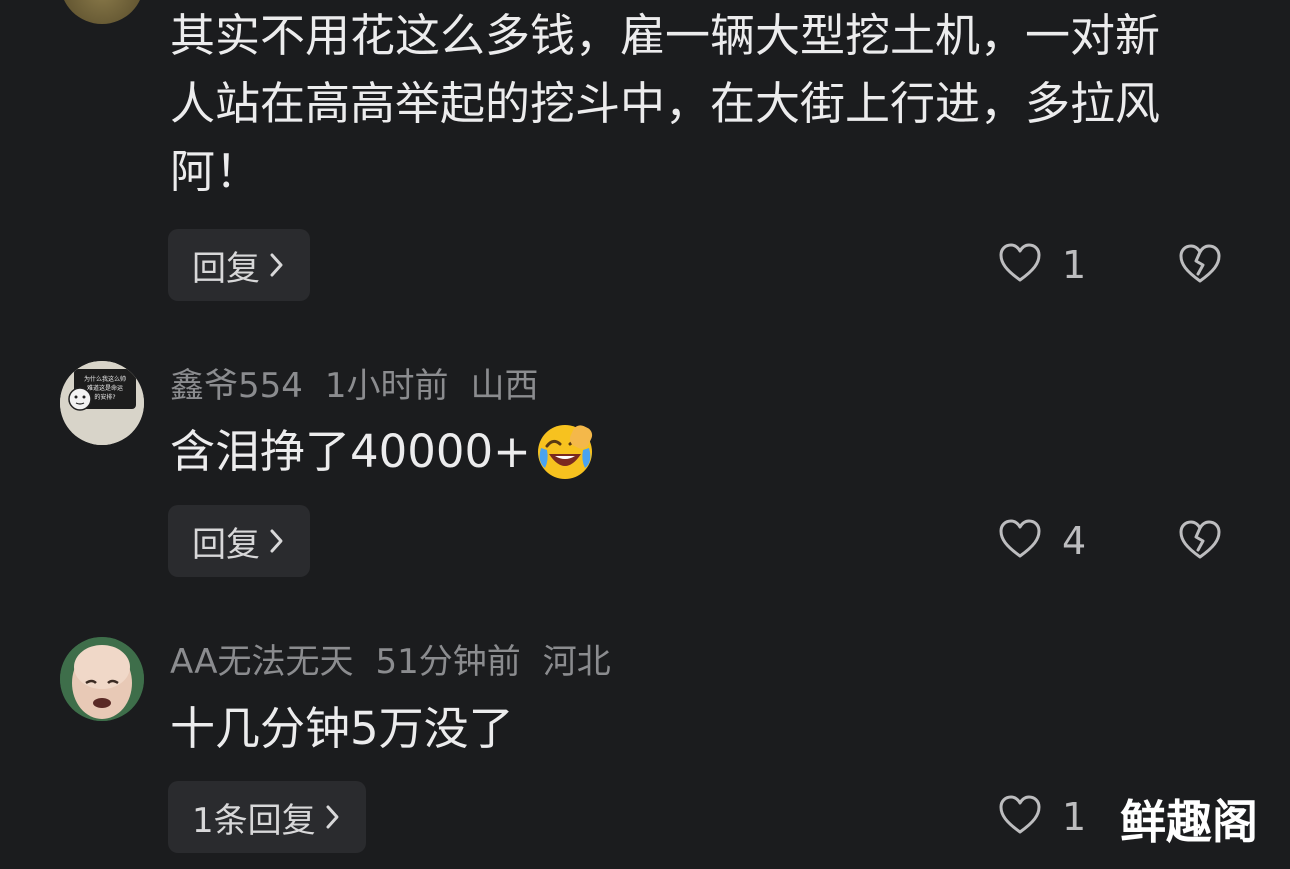 The image size is (1290, 869). Describe the element at coordinates (1074, 541) in the screenshot. I see `like-count: 4` at that location.